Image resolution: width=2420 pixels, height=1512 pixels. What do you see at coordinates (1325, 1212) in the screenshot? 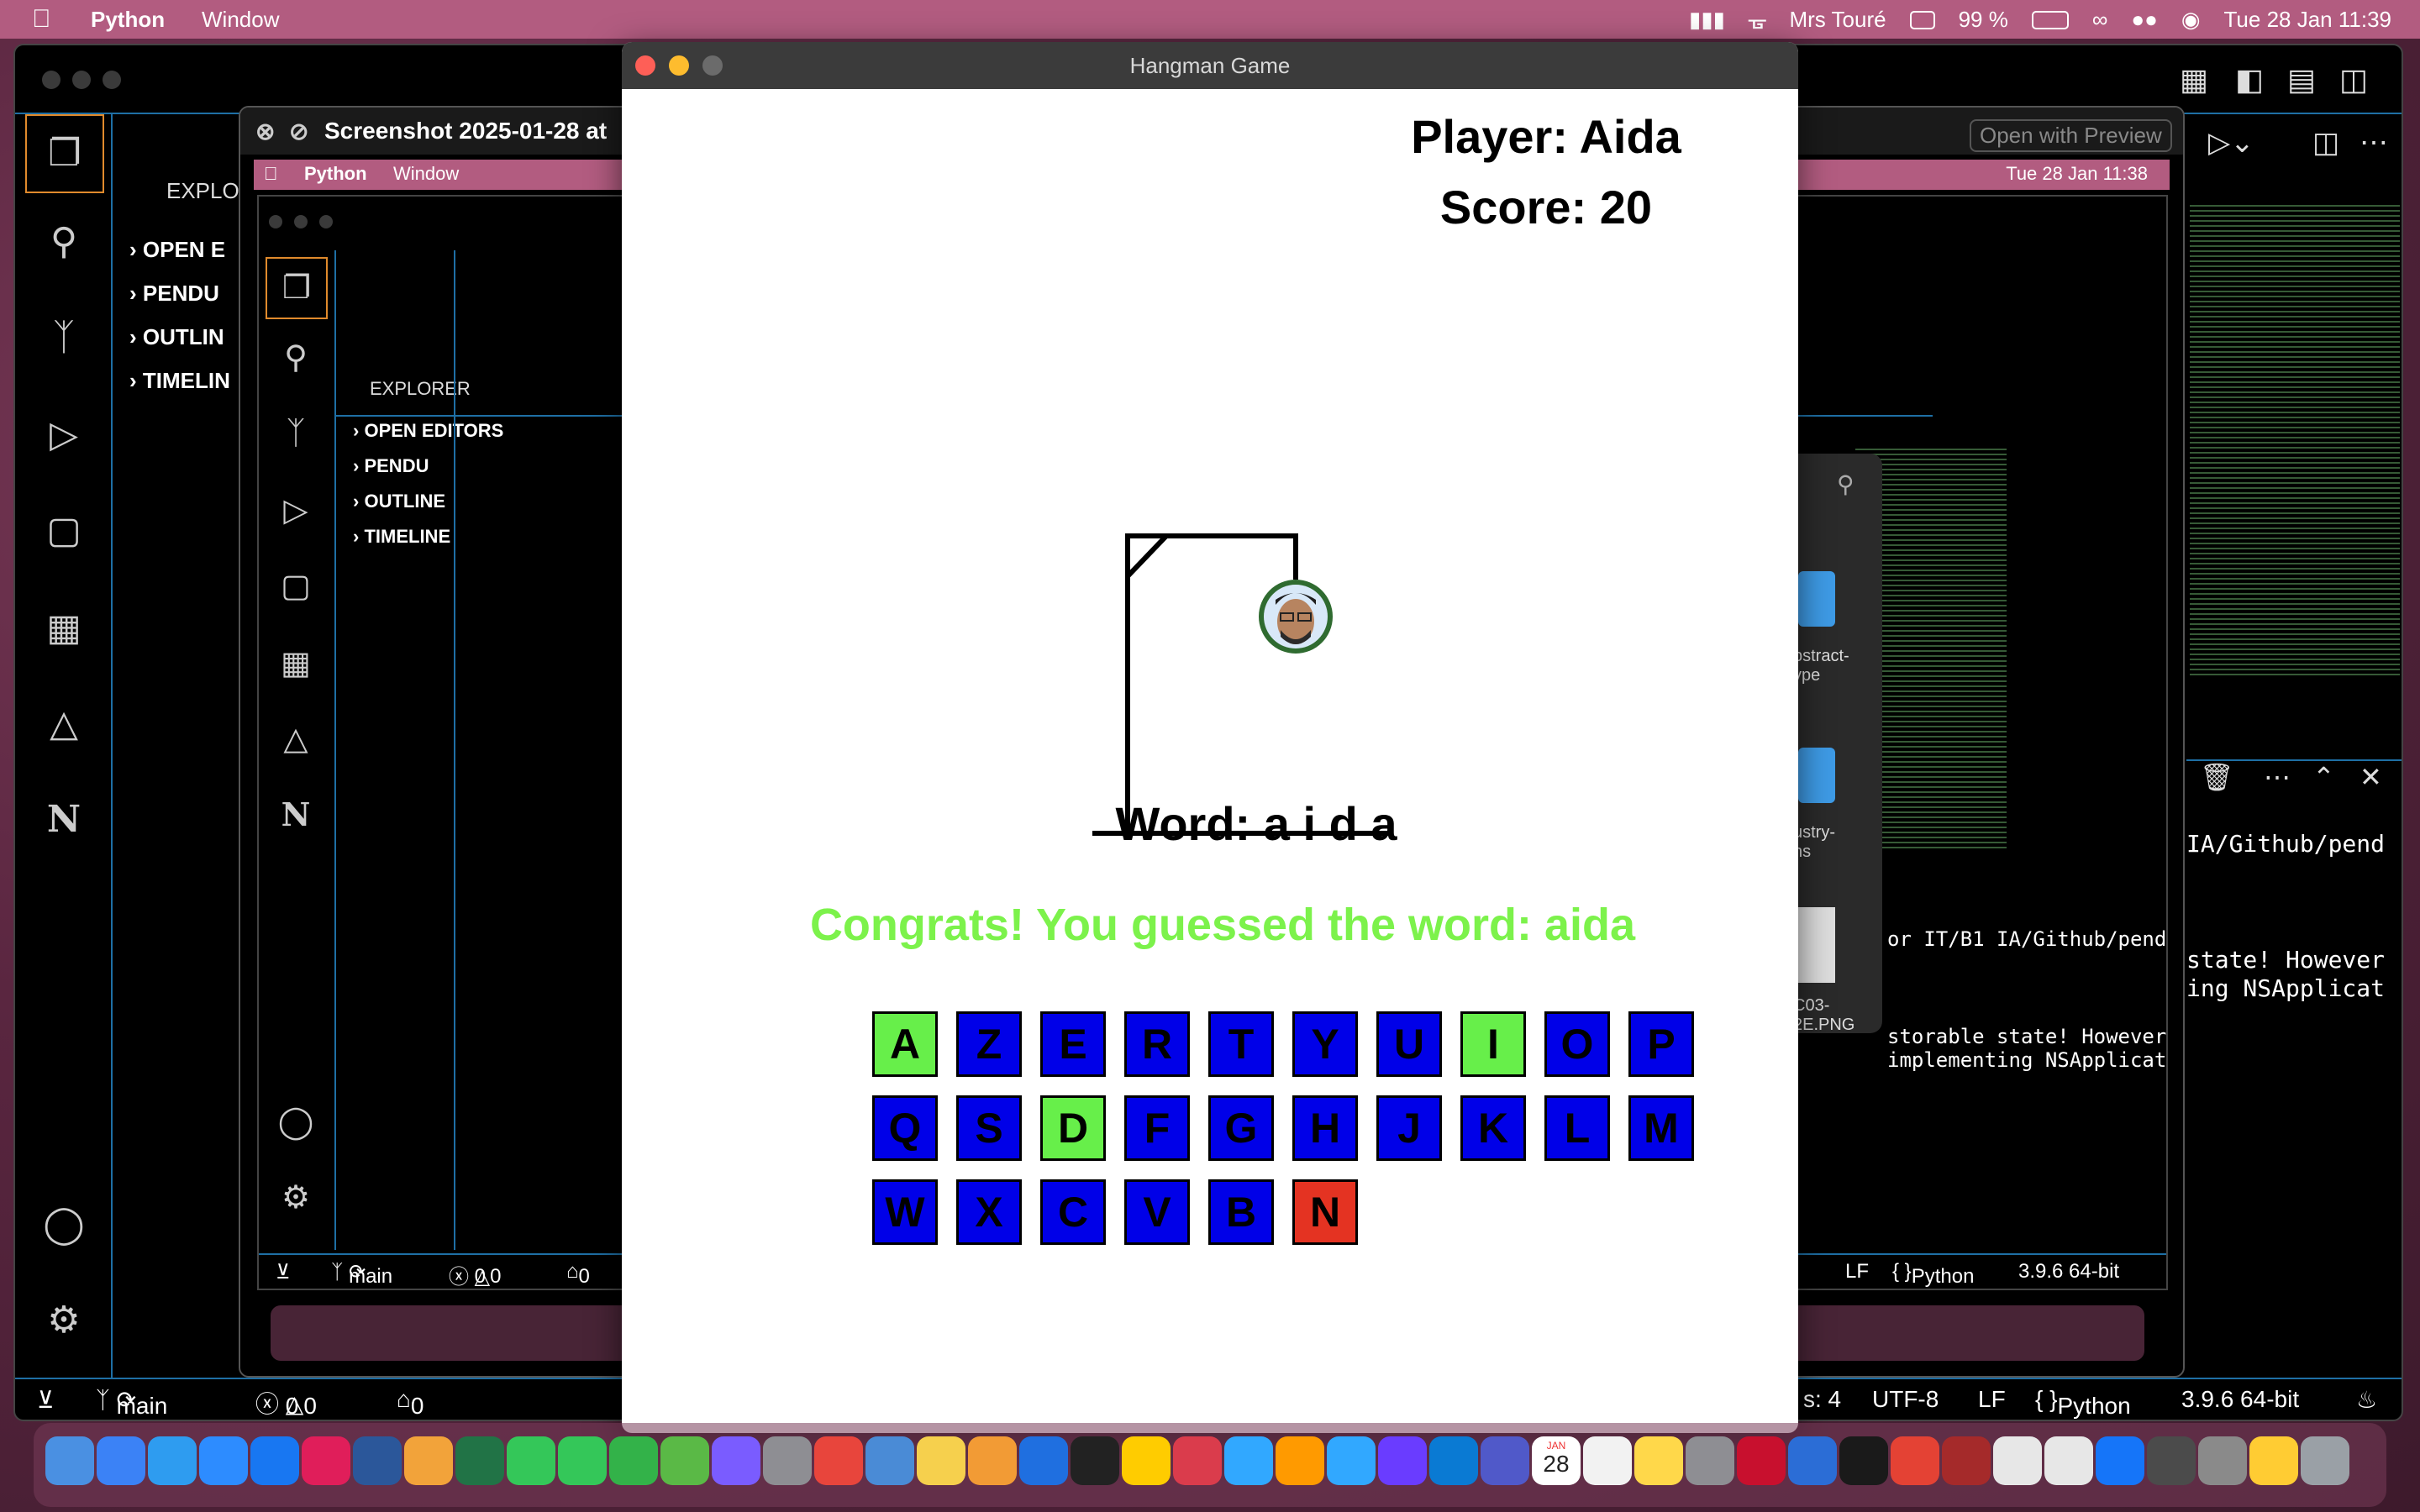
I see `letter-key-n: N` at bounding box center [1325, 1212].